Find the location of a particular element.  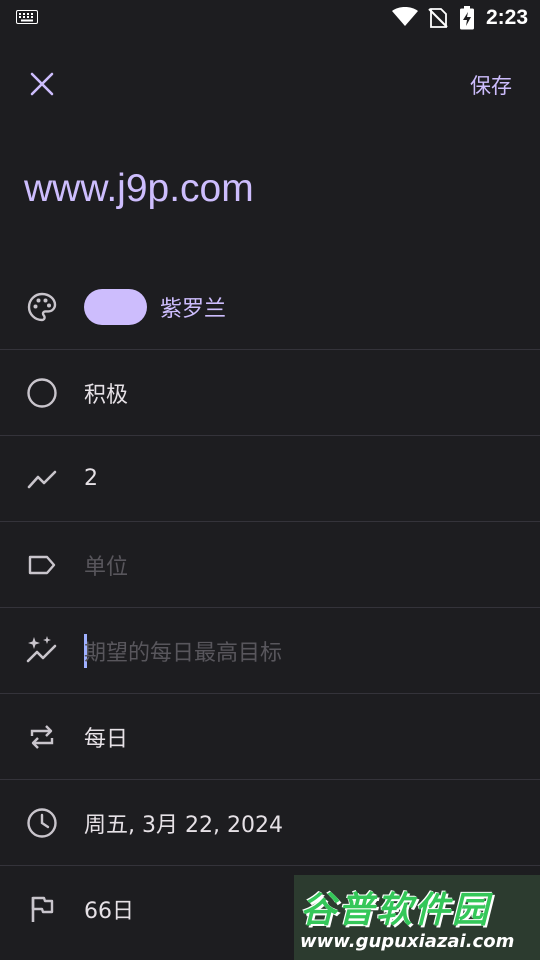

start-date-row: 周五, 3月 22, 2024 is located at coordinates (270, 823).